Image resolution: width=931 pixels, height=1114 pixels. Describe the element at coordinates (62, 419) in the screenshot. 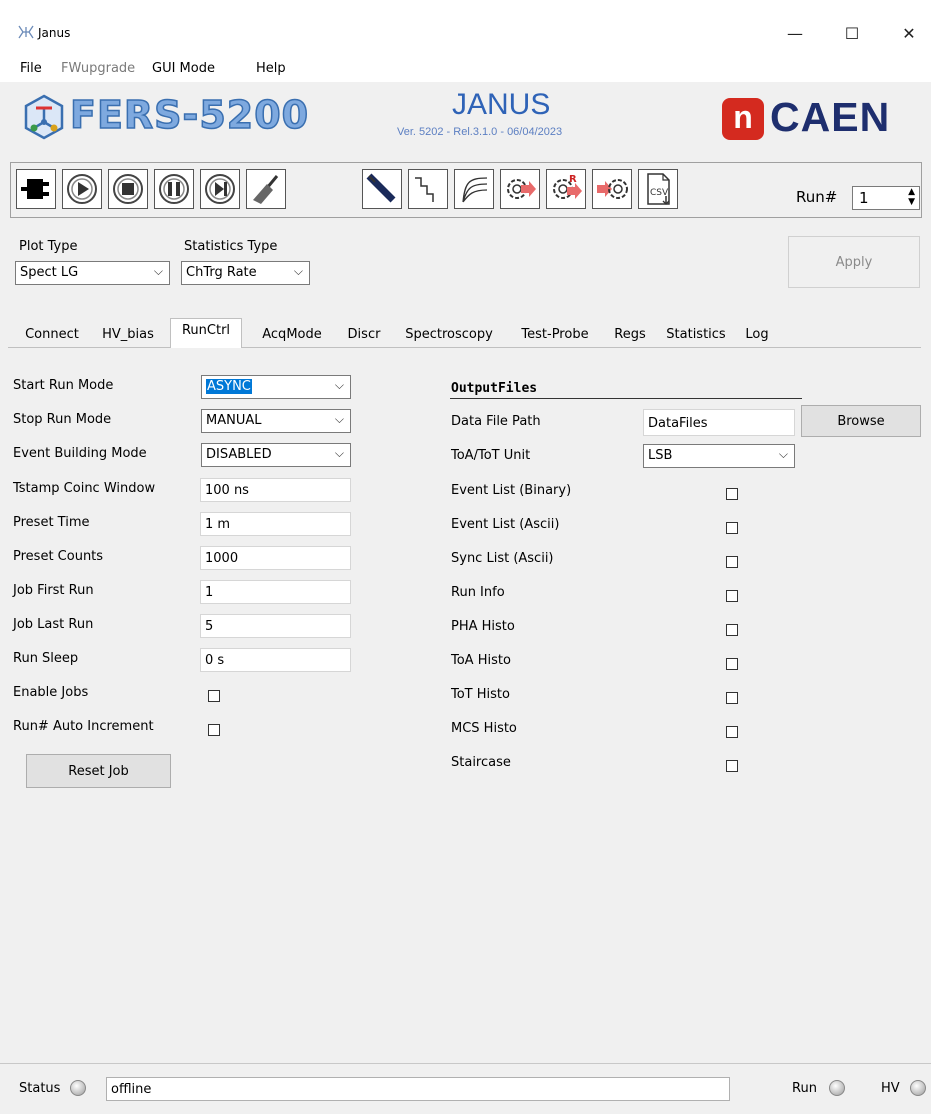

I see `stop-run-mode-label: Stop Run Mode` at that location.